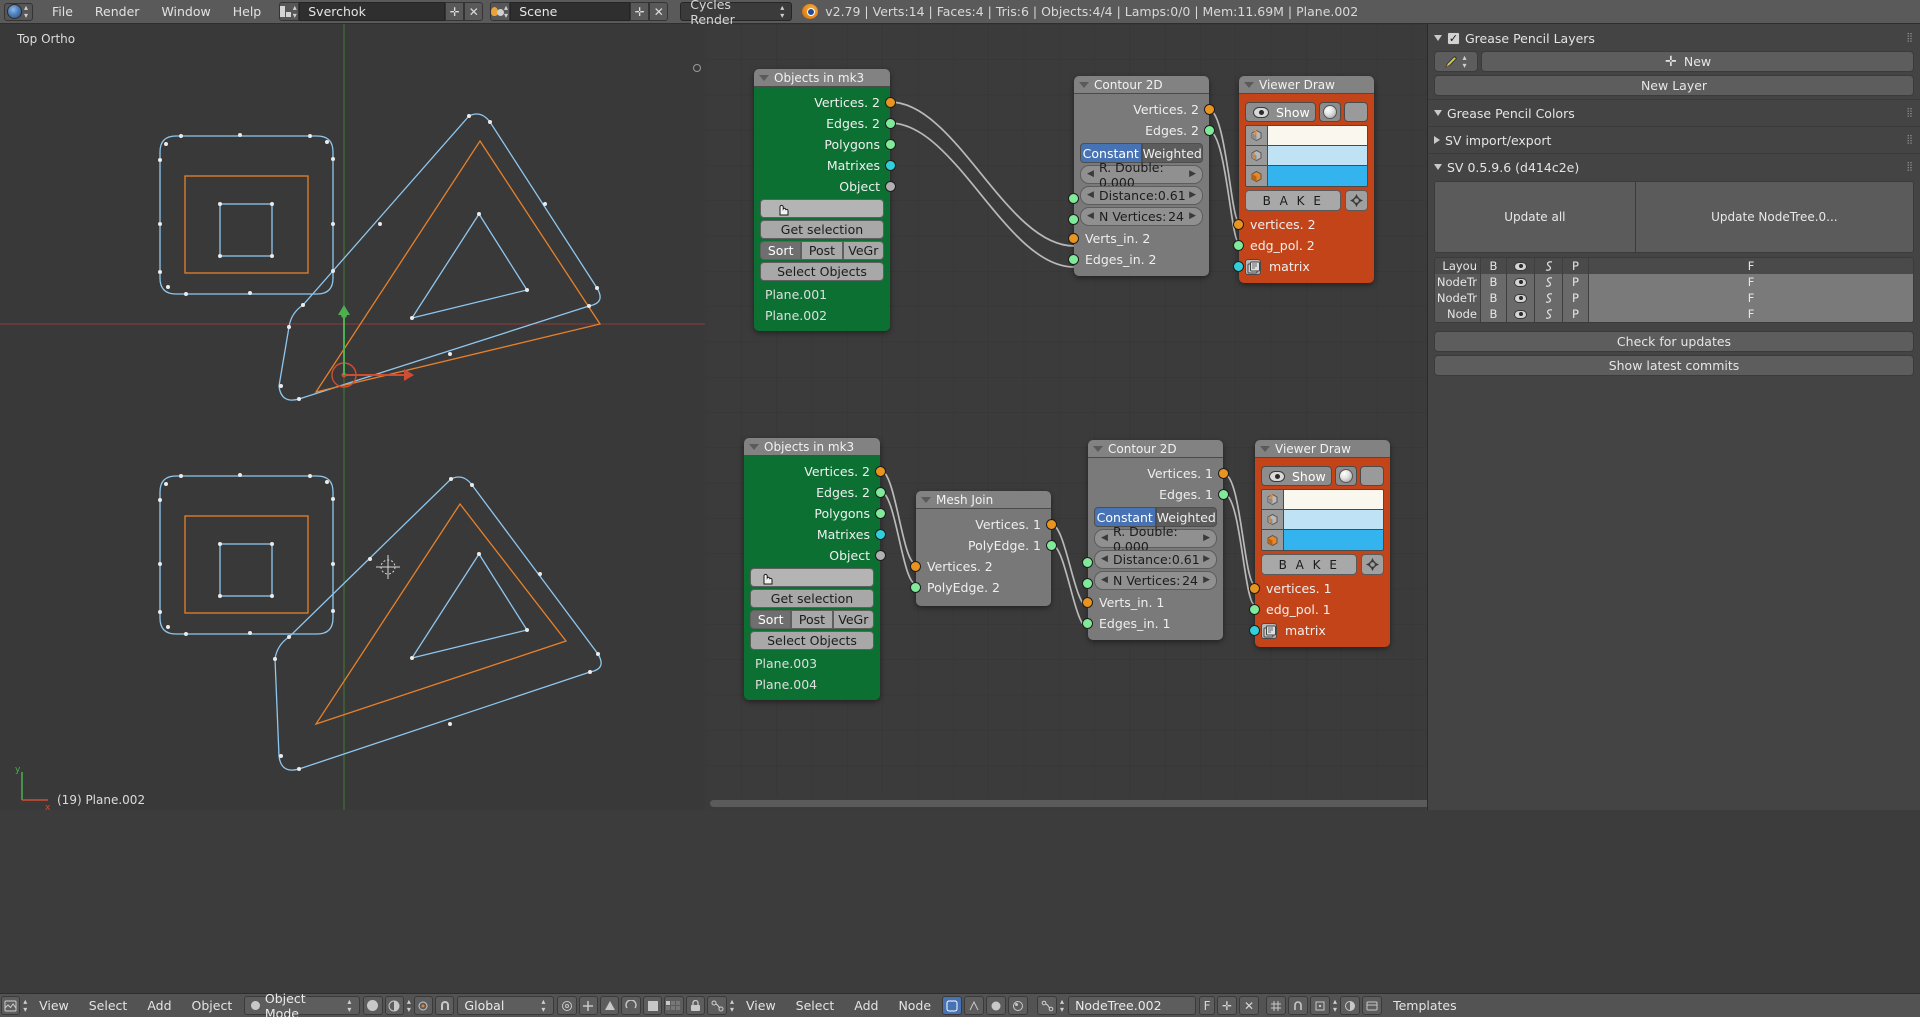 The width and height of the screenshot is (1920, 1017). I want to click on edges-in-socket, so click(1073, 259).